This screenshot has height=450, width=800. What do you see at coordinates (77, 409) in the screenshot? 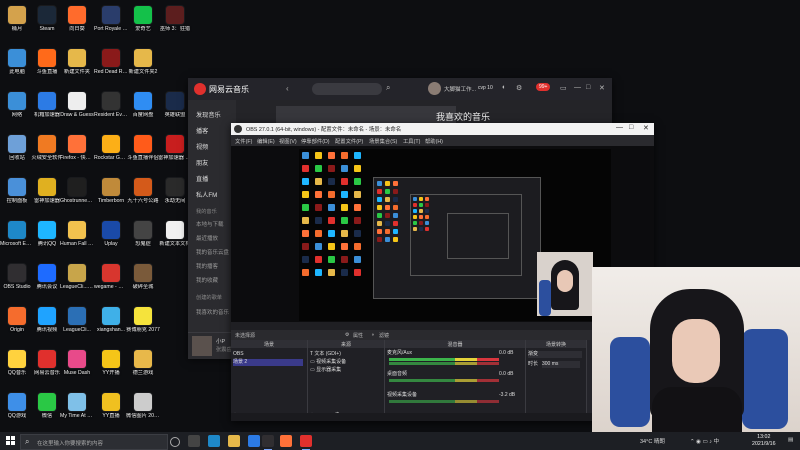
I see `desktop-icon: My Time At Portia` at bounding box center [77, 409].